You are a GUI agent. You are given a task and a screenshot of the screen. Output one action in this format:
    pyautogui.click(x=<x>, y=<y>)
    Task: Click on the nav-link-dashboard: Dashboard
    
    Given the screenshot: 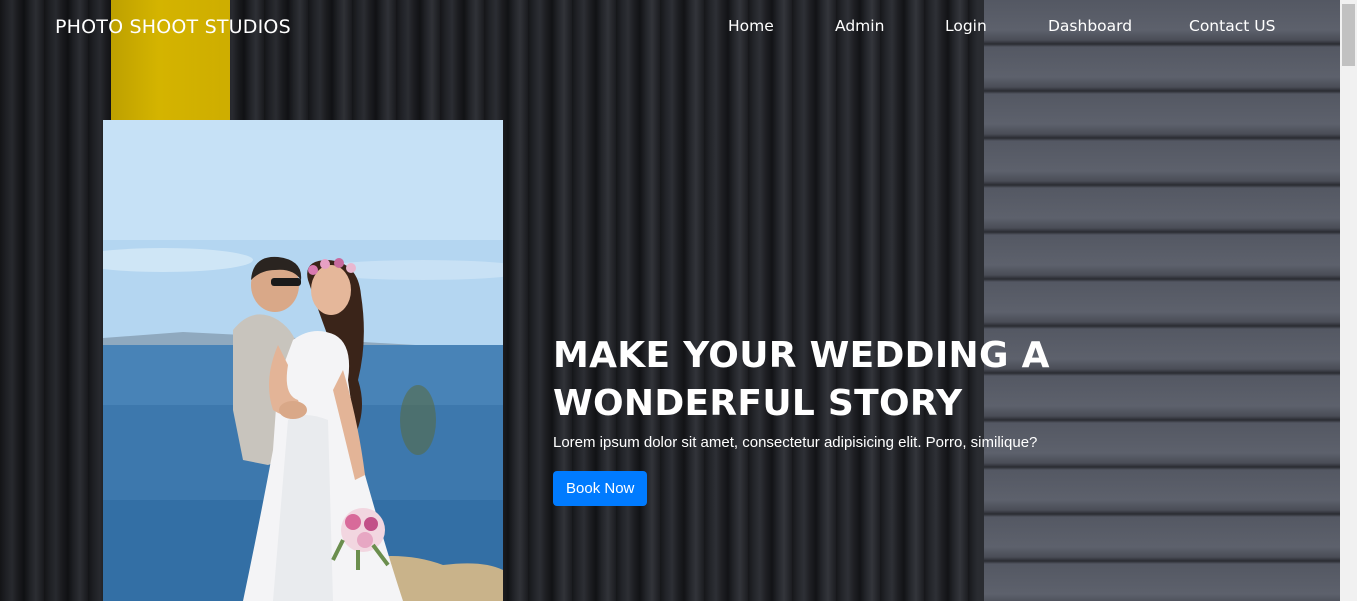 What is the action you would take?
    pyautogui.click(x=1090, y=26)
    